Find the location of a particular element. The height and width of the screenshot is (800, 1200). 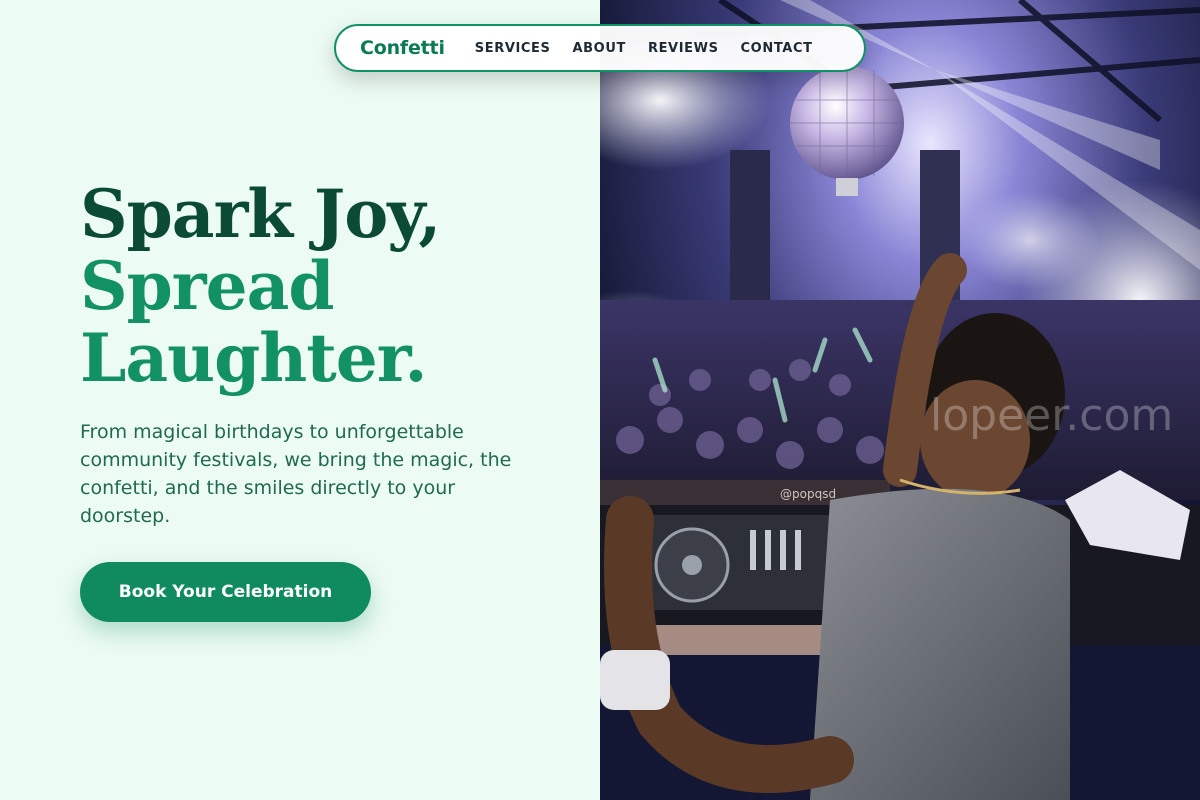

photo-watermark: lopeer.com is located at coordinates (1051, 415).